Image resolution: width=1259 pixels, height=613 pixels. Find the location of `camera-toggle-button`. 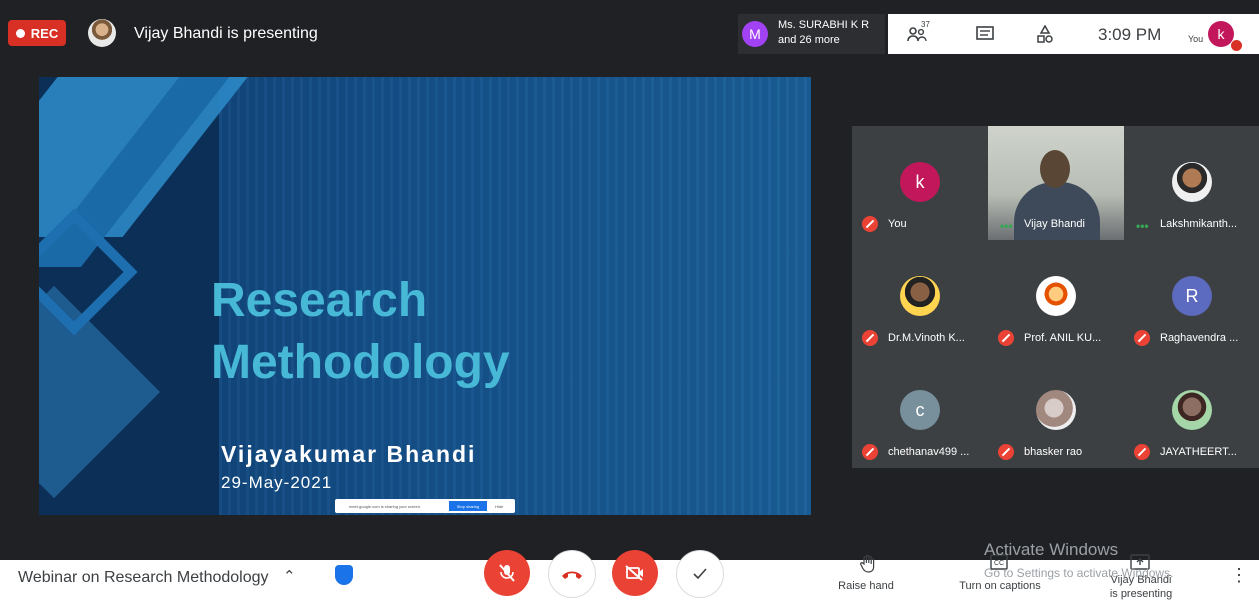

camera-toggle-button is located at coordinates (635, 573).